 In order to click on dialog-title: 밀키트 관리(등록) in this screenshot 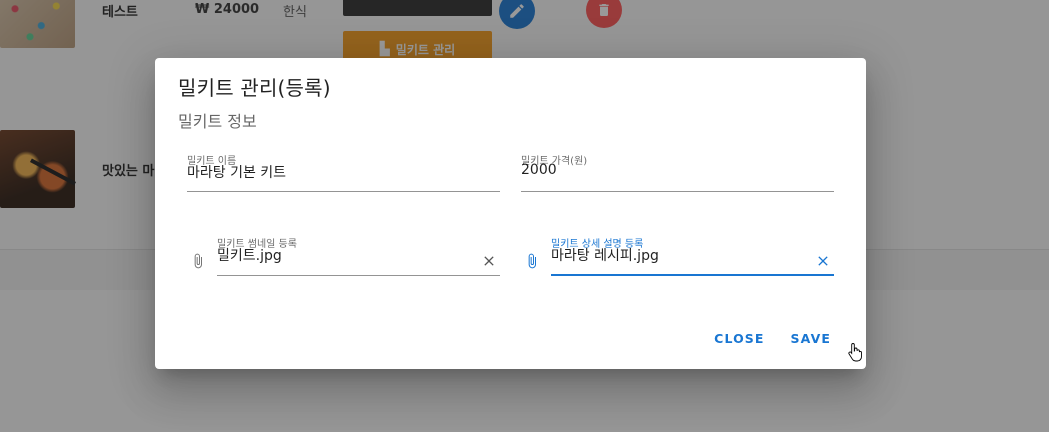, I will do `click(254, 88)`.